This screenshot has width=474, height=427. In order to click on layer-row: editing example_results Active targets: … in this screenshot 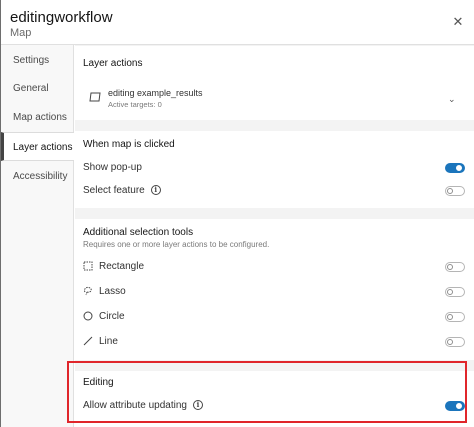, I will do `click(275, 93)`.